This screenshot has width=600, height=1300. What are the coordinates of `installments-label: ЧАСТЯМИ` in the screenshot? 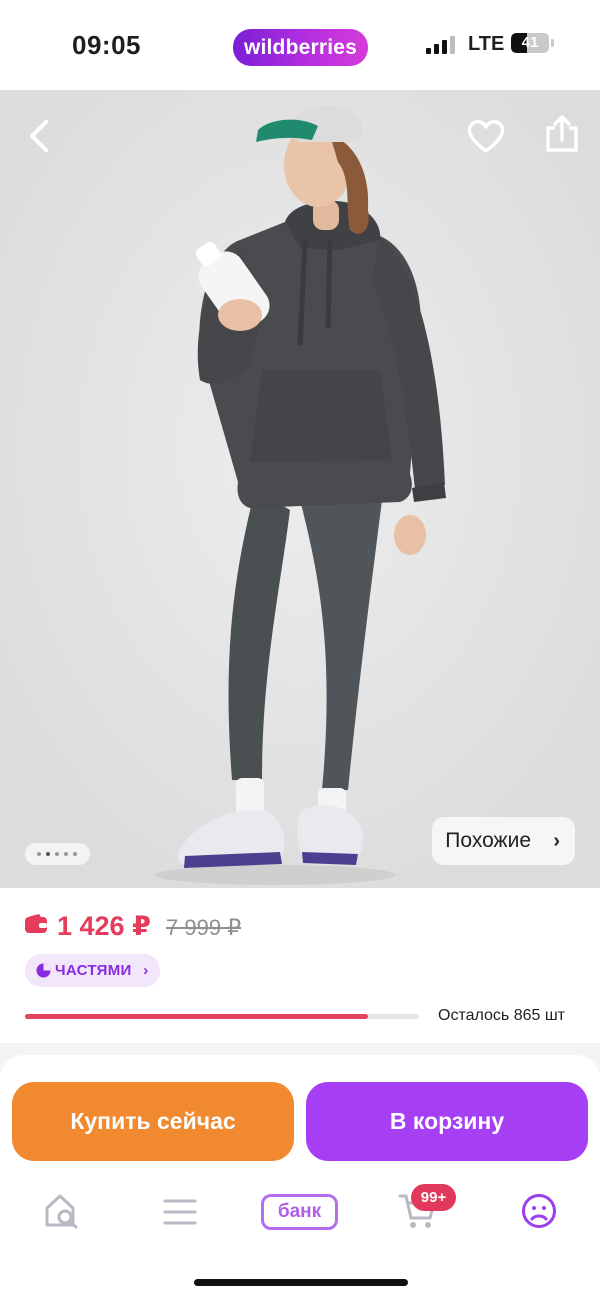 It's located at (93, 970).